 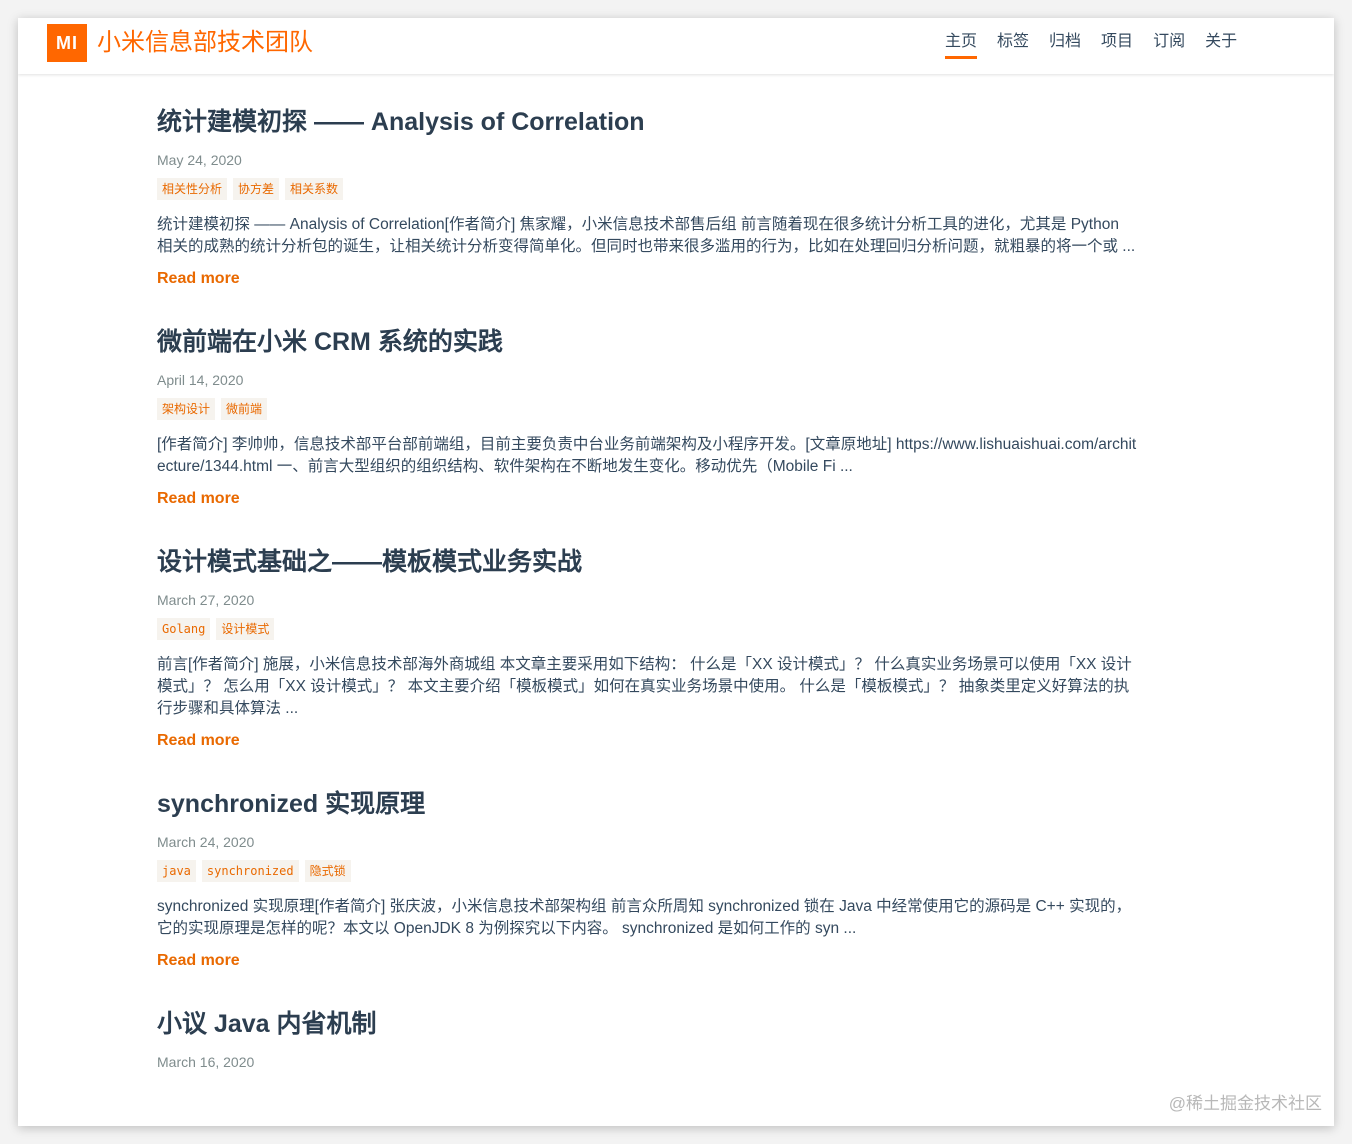 I want to click on post-tags: java synchronized 隐式锁, so click(x=647, y=871).